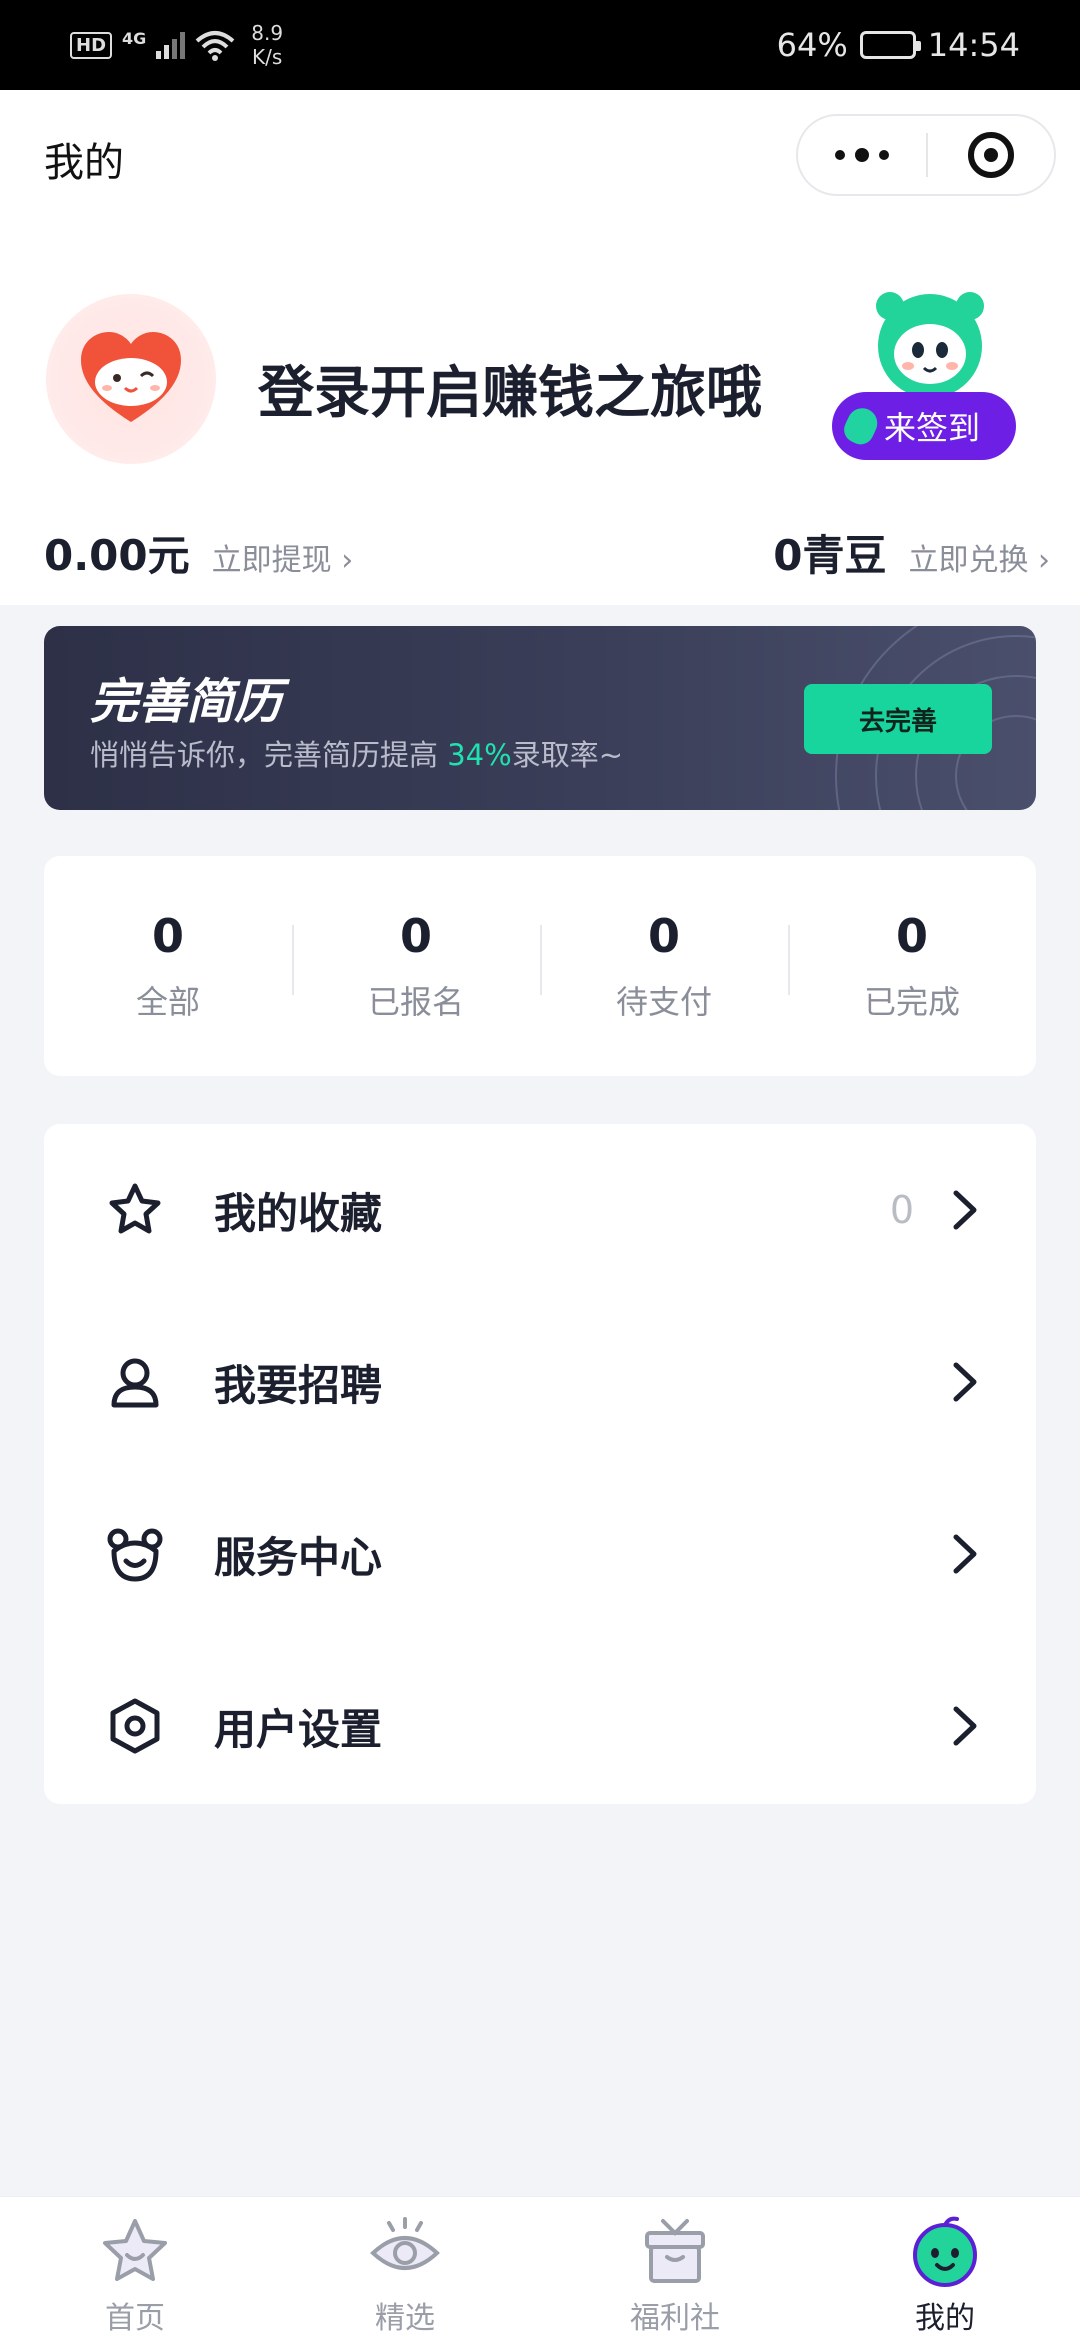 The width and height of the screenshot is (1080, 2340). I want to click on complete-resume-button: 去完善, so click(898, 719).